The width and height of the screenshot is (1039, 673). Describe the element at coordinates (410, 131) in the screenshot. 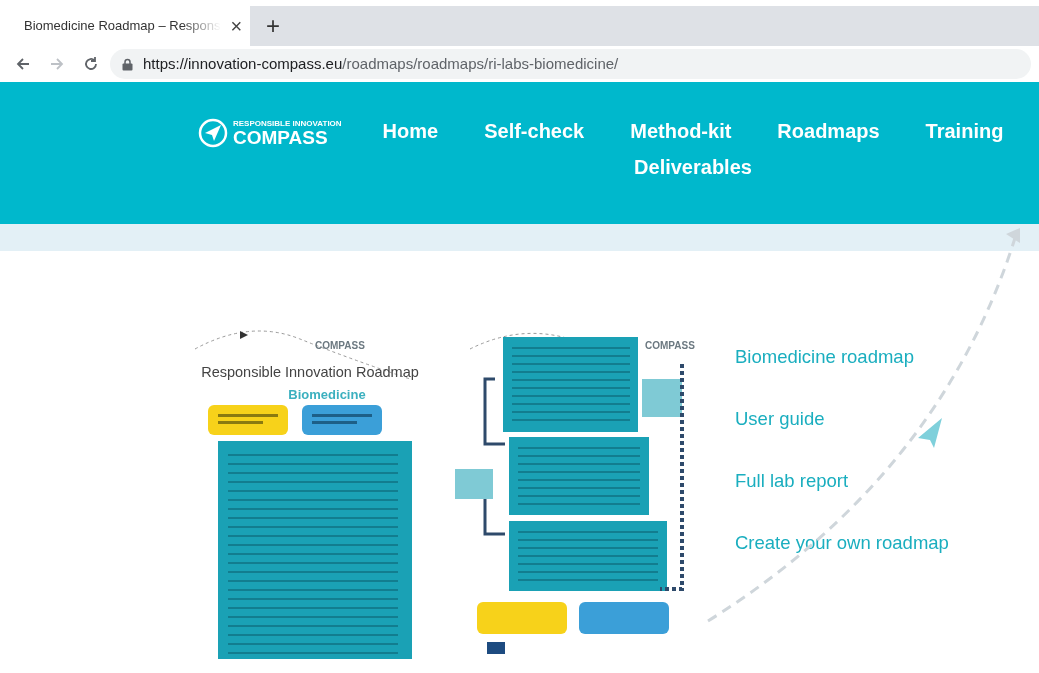

I see `nav-link: Home` at that location.